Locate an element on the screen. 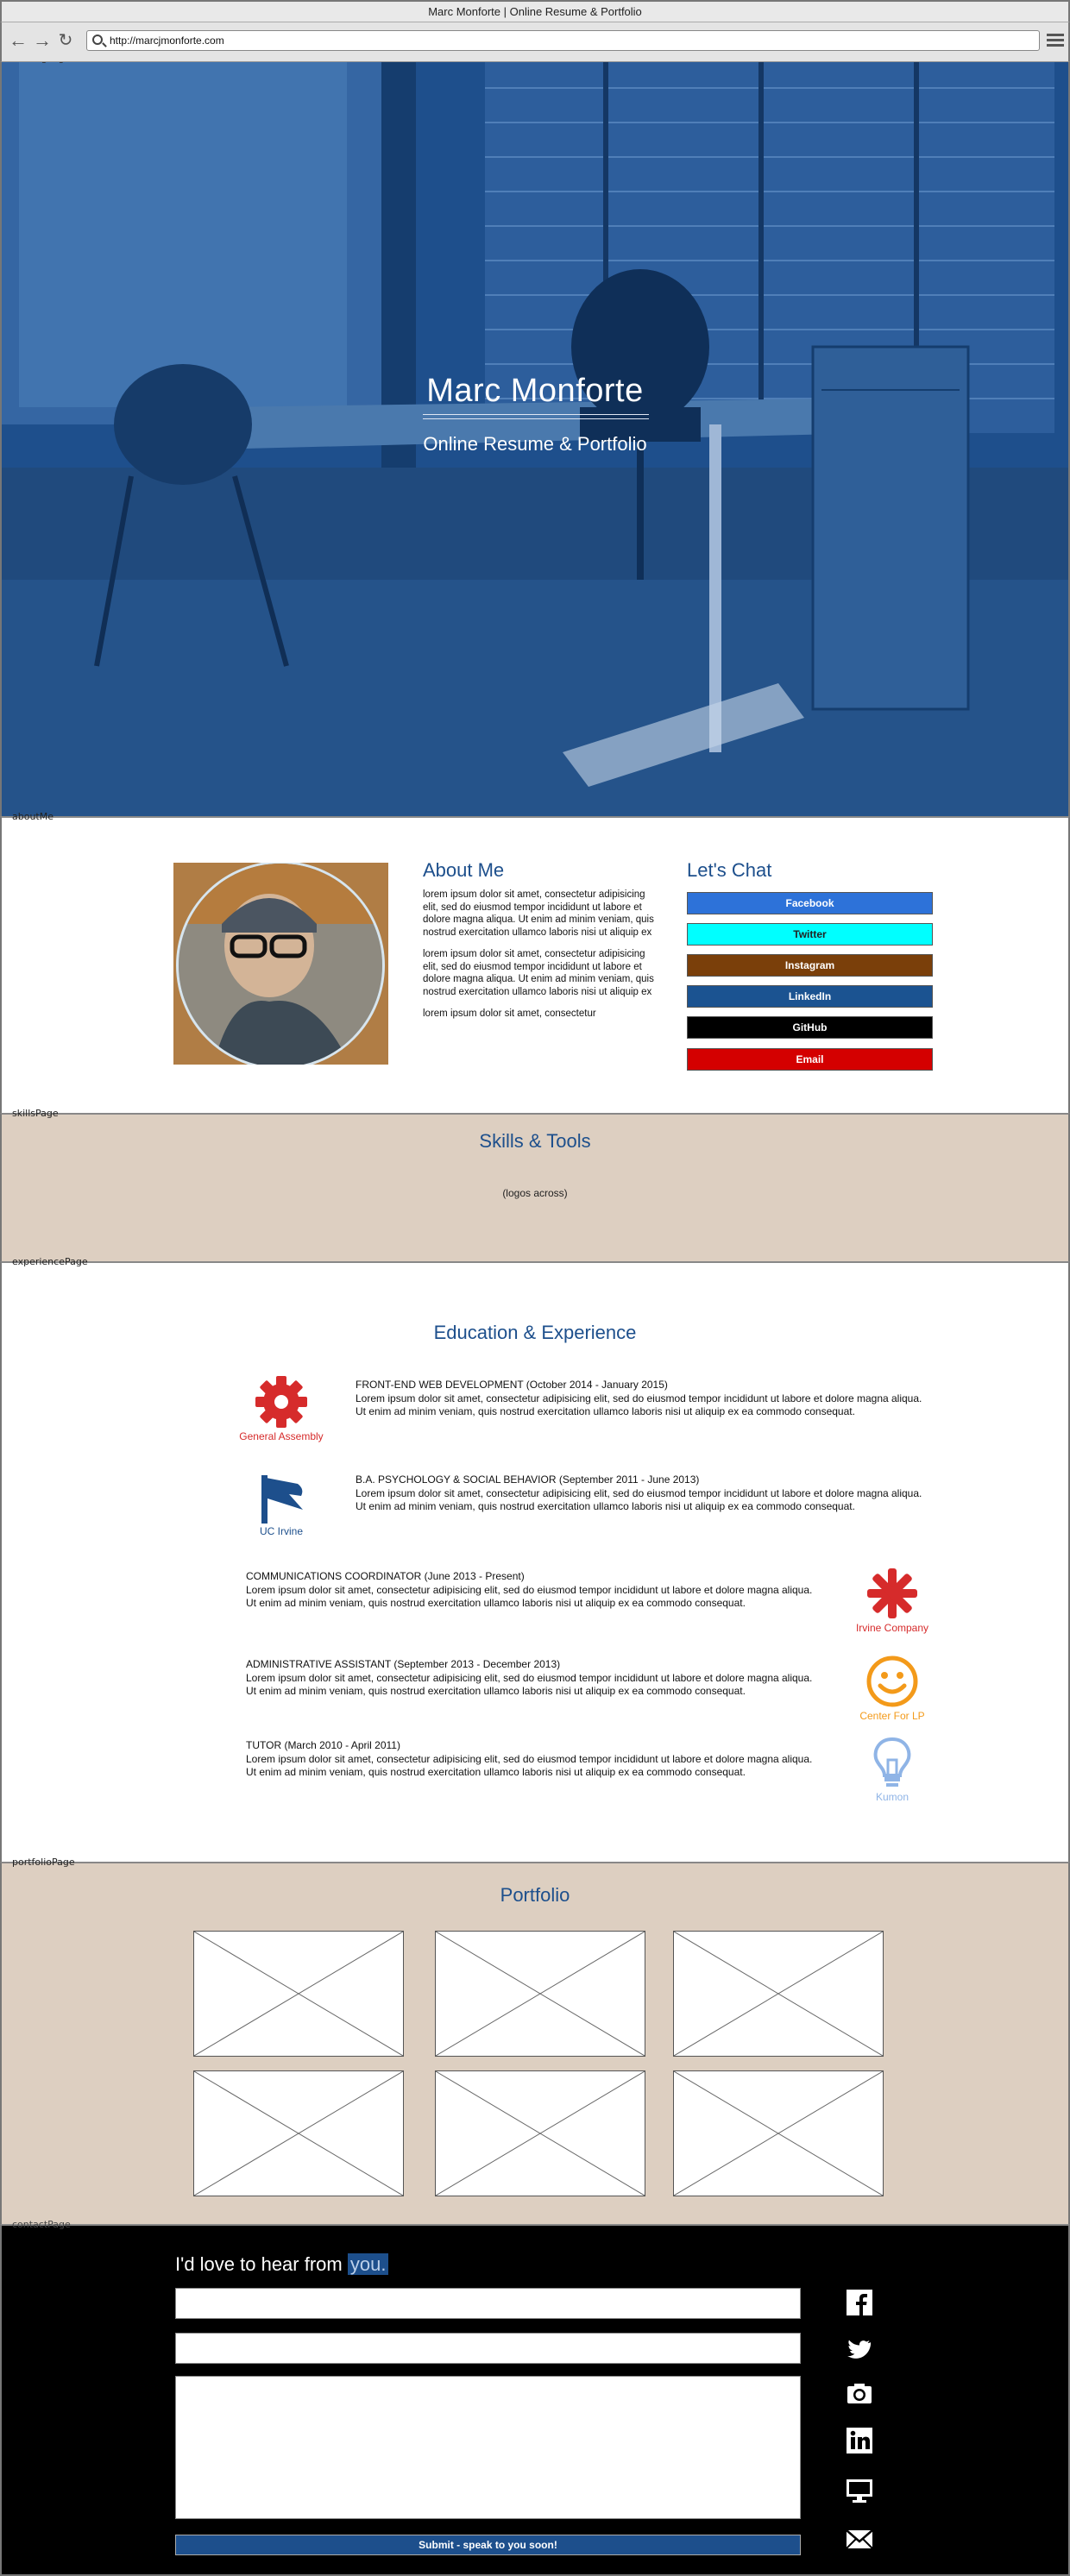  portfolio-section: portfolioPage Portfolio is located at coordinates (535, 2040).